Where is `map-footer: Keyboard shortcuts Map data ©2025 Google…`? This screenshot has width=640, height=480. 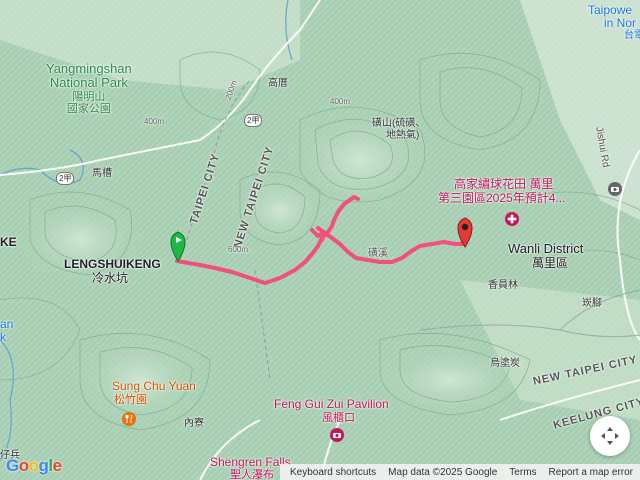
map-footer: Keyboard shortcuts Map data ©2025 Google… is located at coordinates (460, 472).